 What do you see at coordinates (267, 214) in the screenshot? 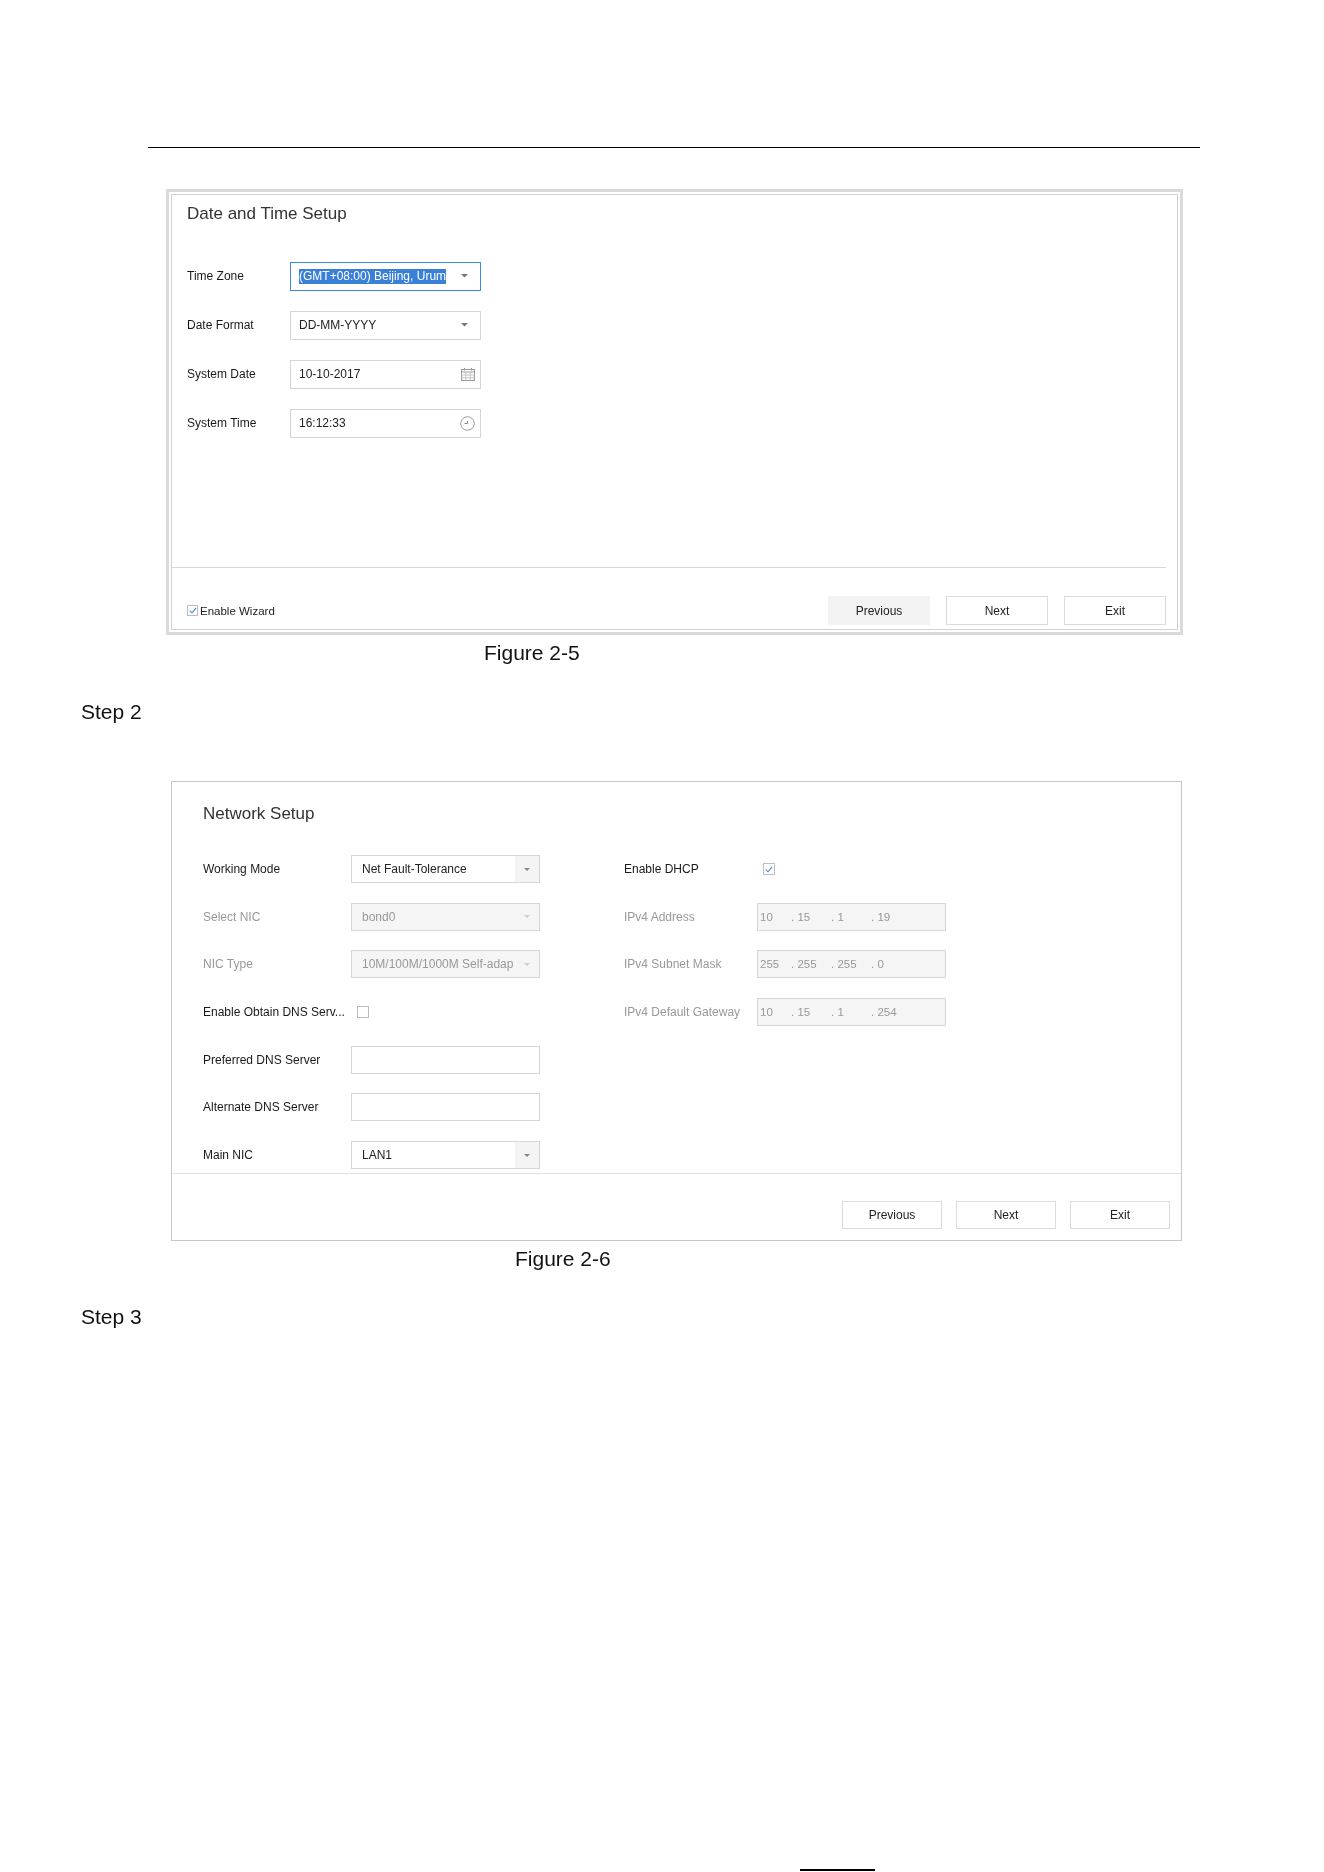
I see `dialog-title: Date and Time Setup` at bounding box center [267, 214].